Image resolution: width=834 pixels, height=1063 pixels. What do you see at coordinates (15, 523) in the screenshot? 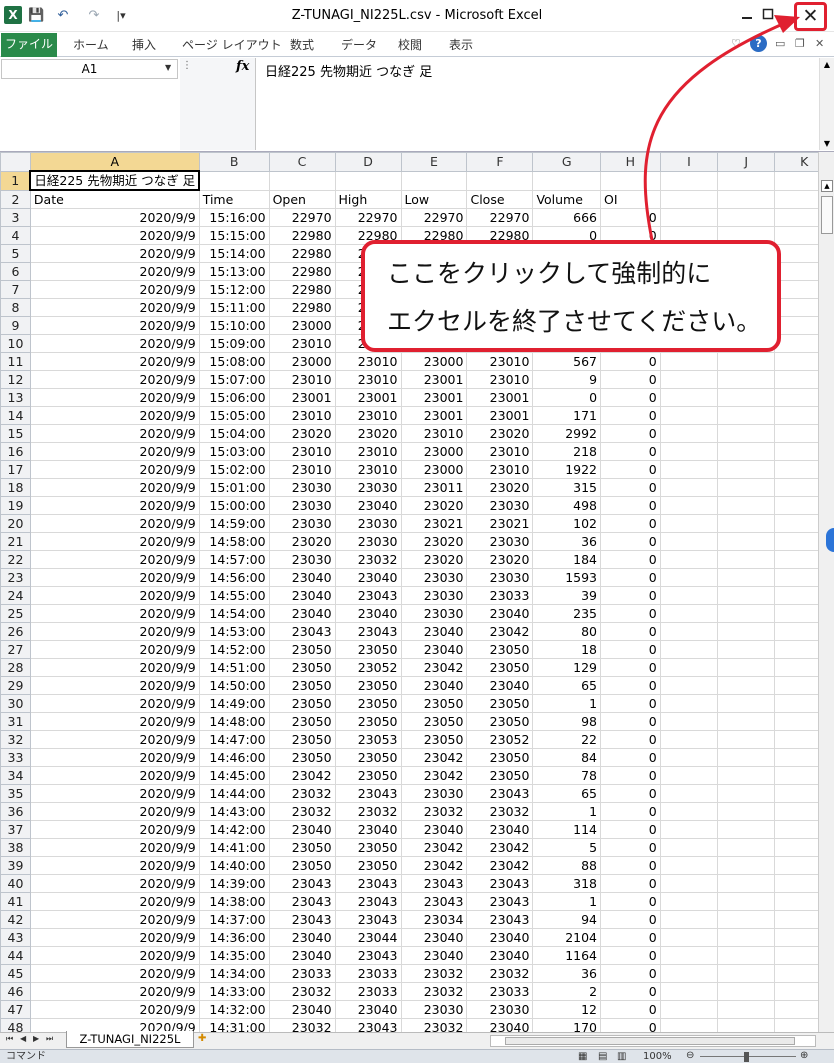
I see `row-header: 20` at bounding box center [15, 523].